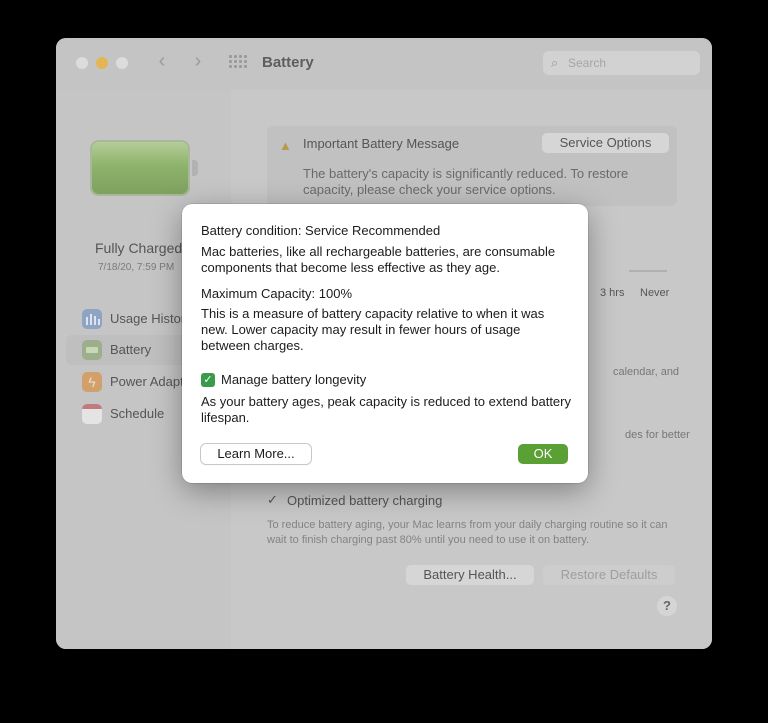  Describe the element at coordinates (102, 63) in the screenshot. I see `minimize-window-button` at that location.